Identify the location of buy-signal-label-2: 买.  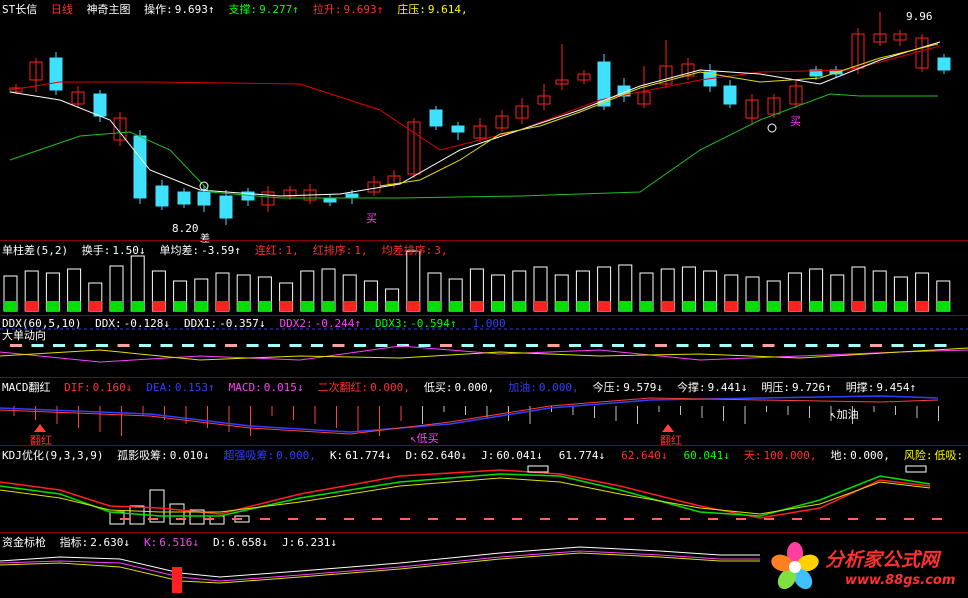
(795, 121).